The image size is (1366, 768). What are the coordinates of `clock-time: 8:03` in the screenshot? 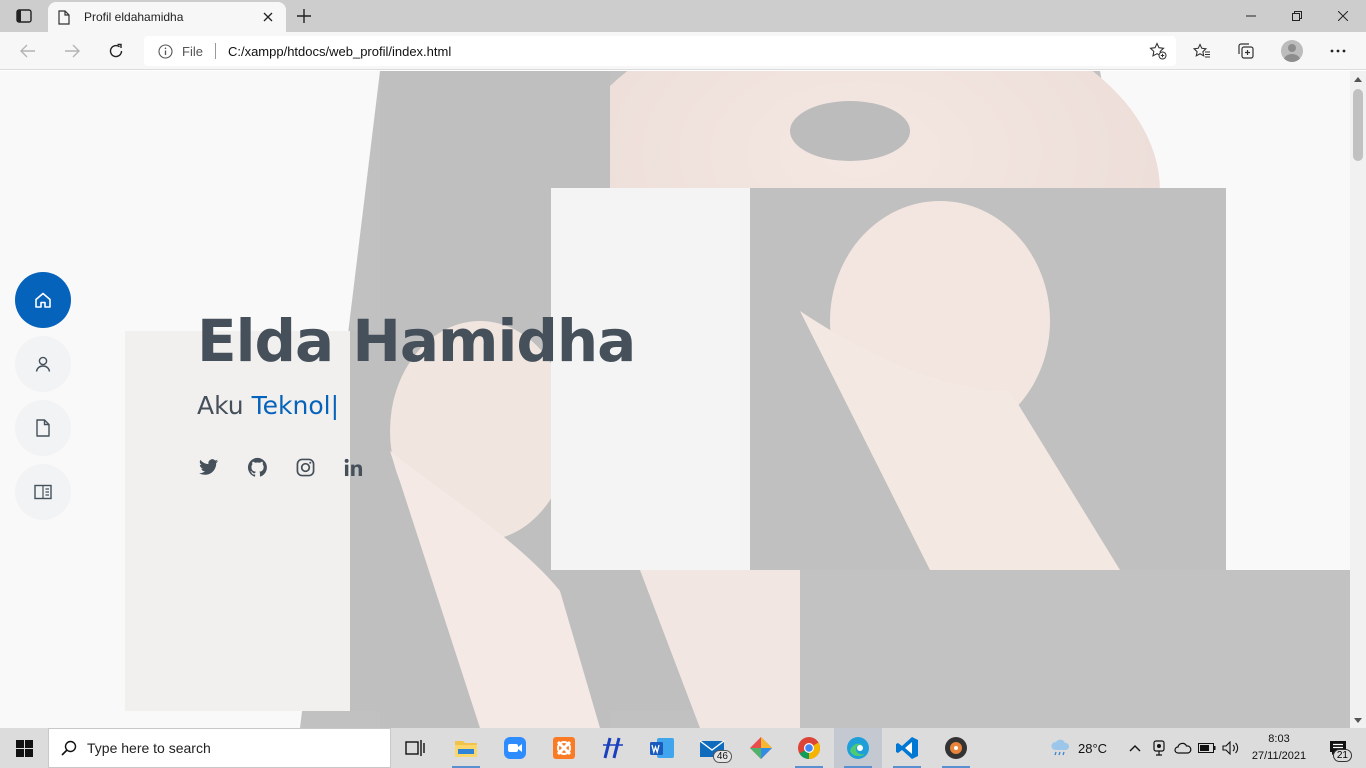 It's located at (1279, 739).